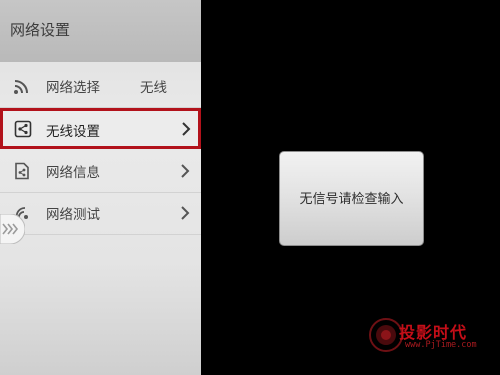  Describe the element at coordinates (73, 88) in the screenshot. I see `menu-item-label: 网络选择` at that location.